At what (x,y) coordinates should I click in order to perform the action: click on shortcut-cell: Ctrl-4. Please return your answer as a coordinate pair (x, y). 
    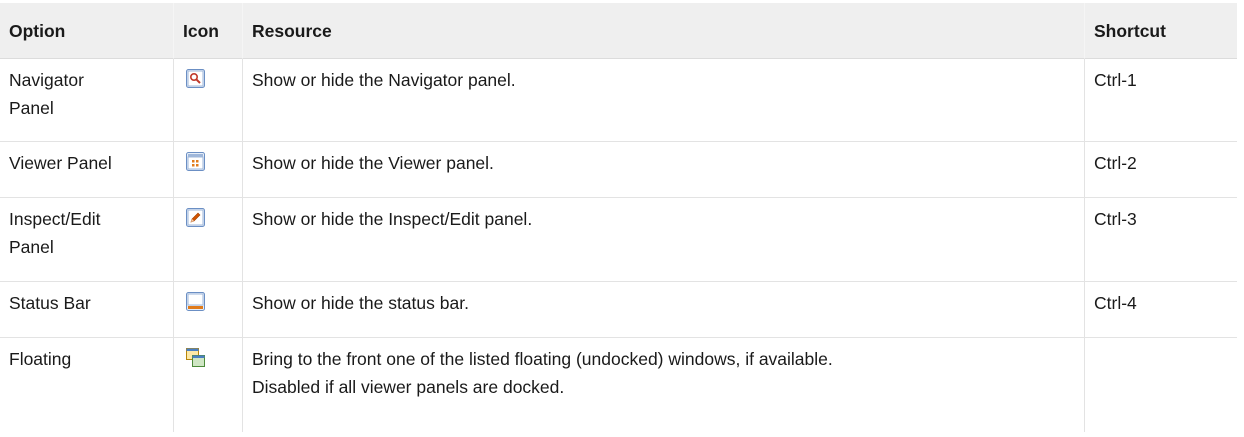
    Looking at the image, I should click on (1160, 310).